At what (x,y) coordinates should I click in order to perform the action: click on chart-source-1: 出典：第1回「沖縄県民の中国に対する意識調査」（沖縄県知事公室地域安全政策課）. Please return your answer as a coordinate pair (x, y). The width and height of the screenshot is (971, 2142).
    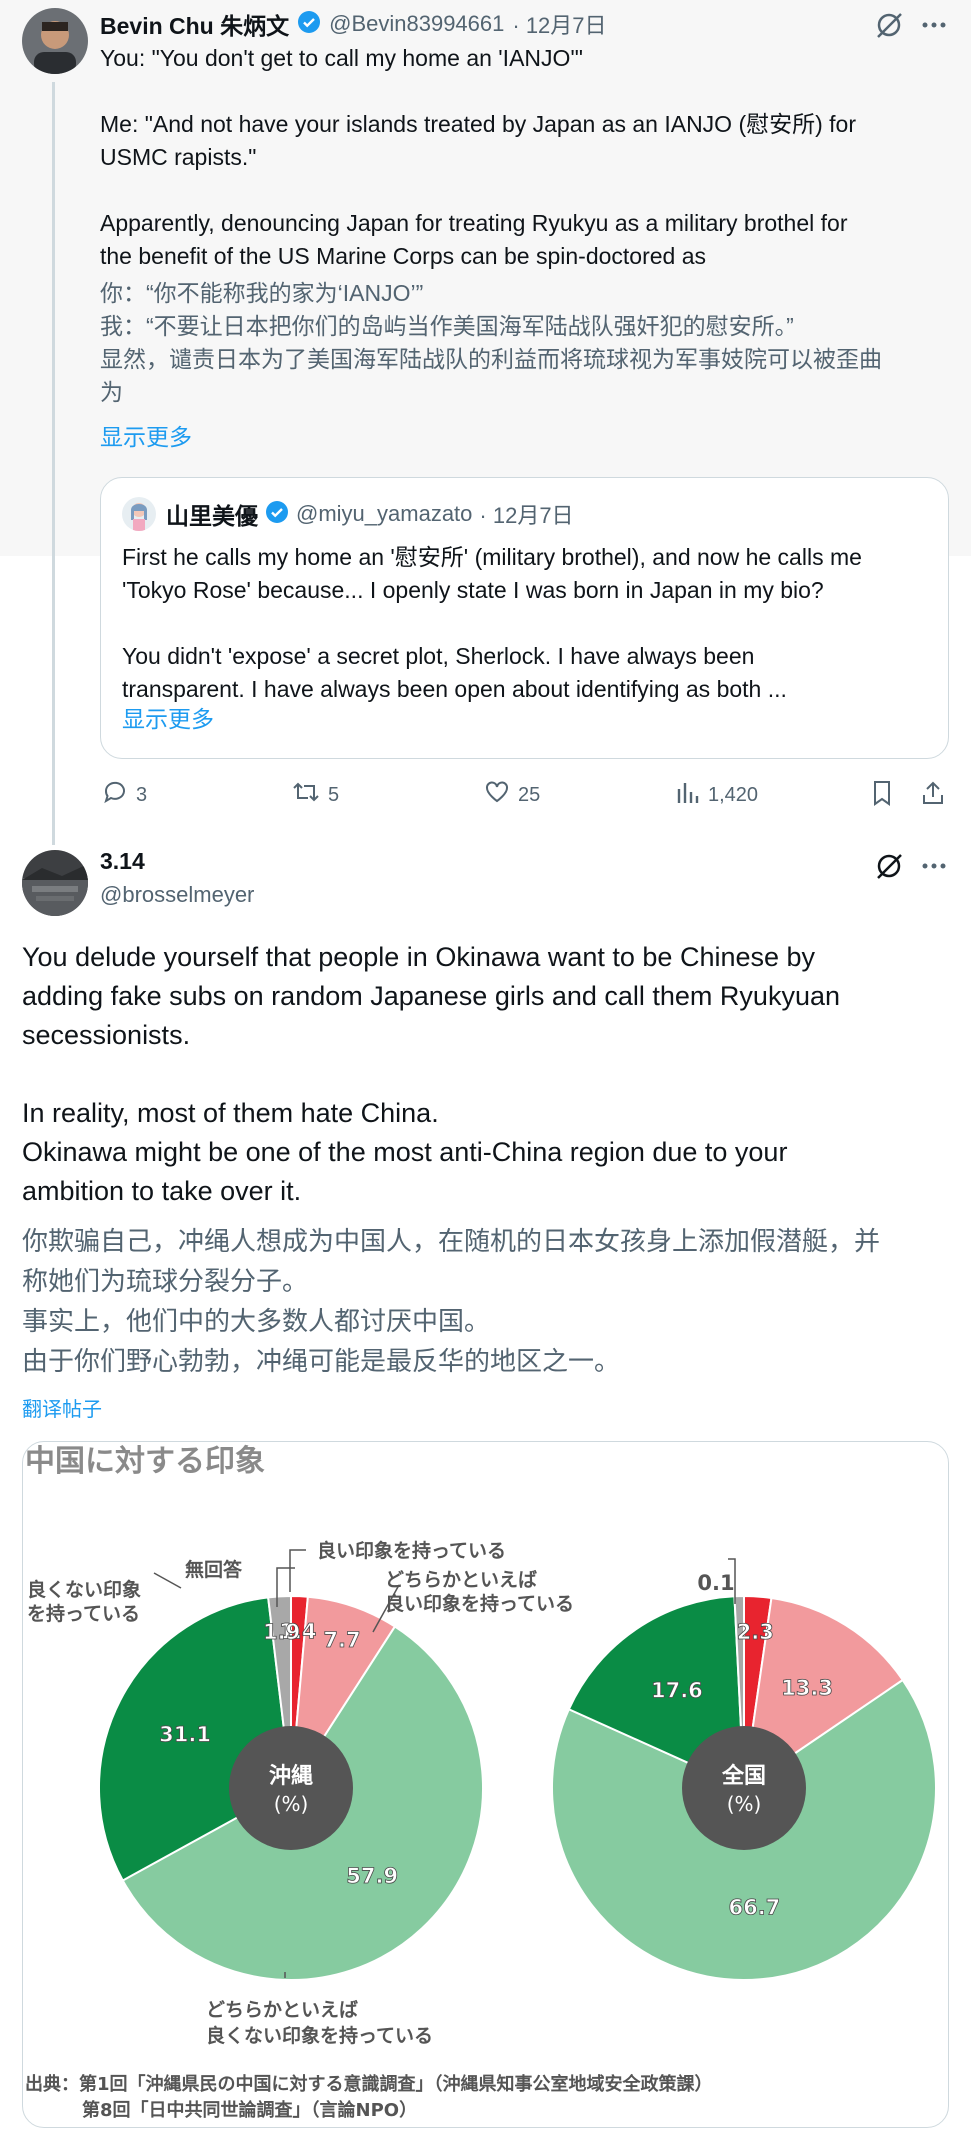
    Looking at the image, I should click on (369, 2084).